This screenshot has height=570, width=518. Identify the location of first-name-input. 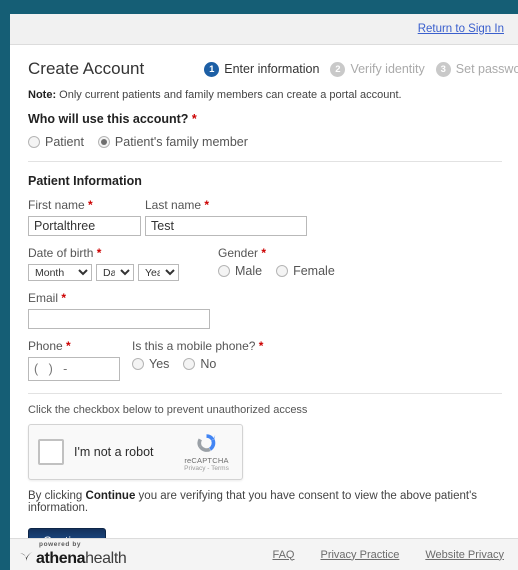
(84, 226).